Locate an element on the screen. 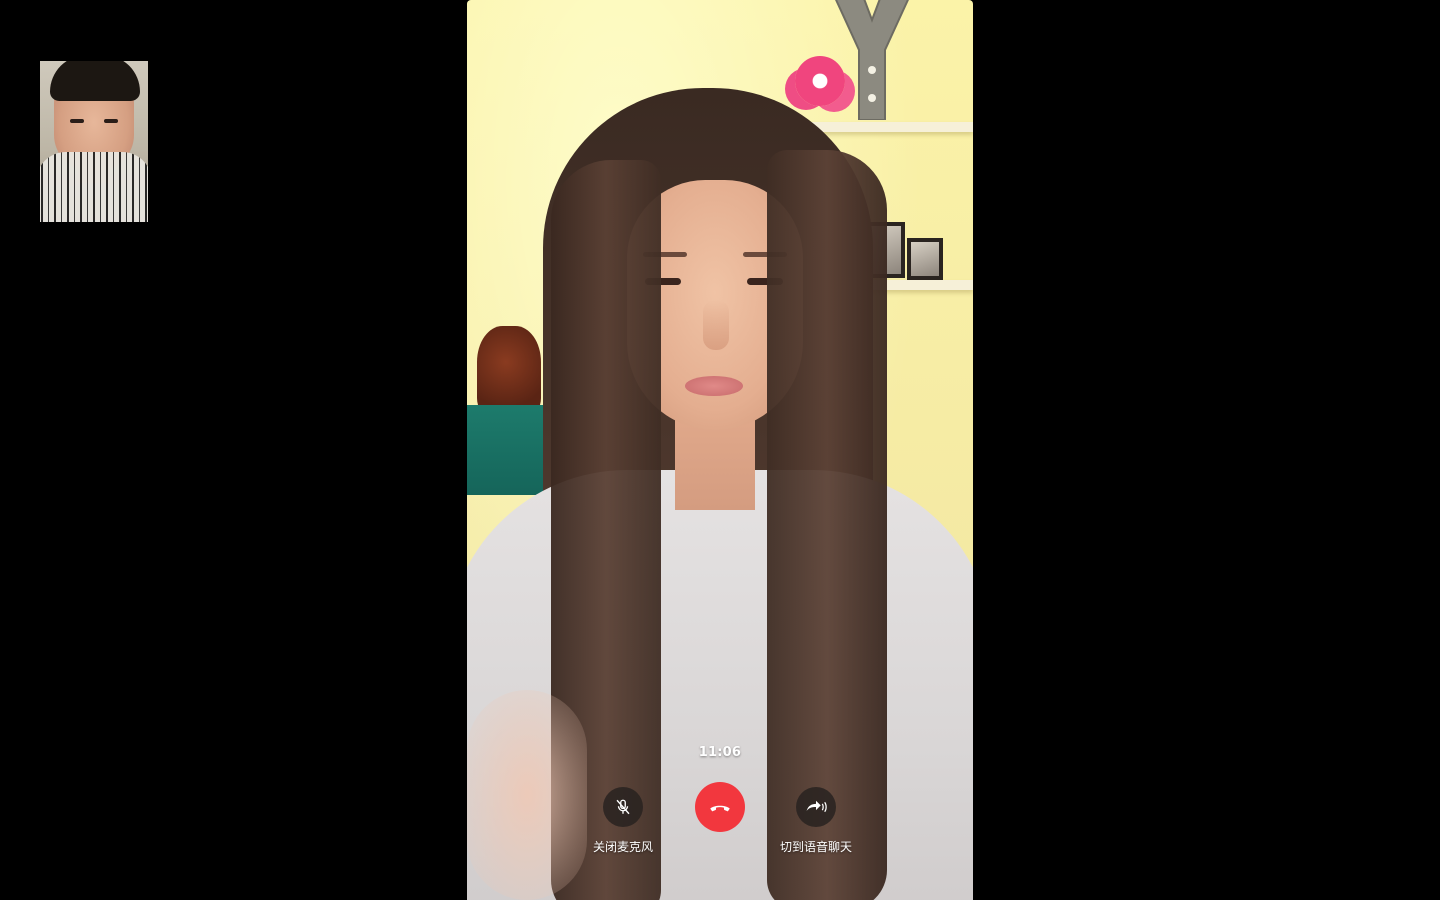  call-duration: 11:06 is located at coordinates (720, 752).